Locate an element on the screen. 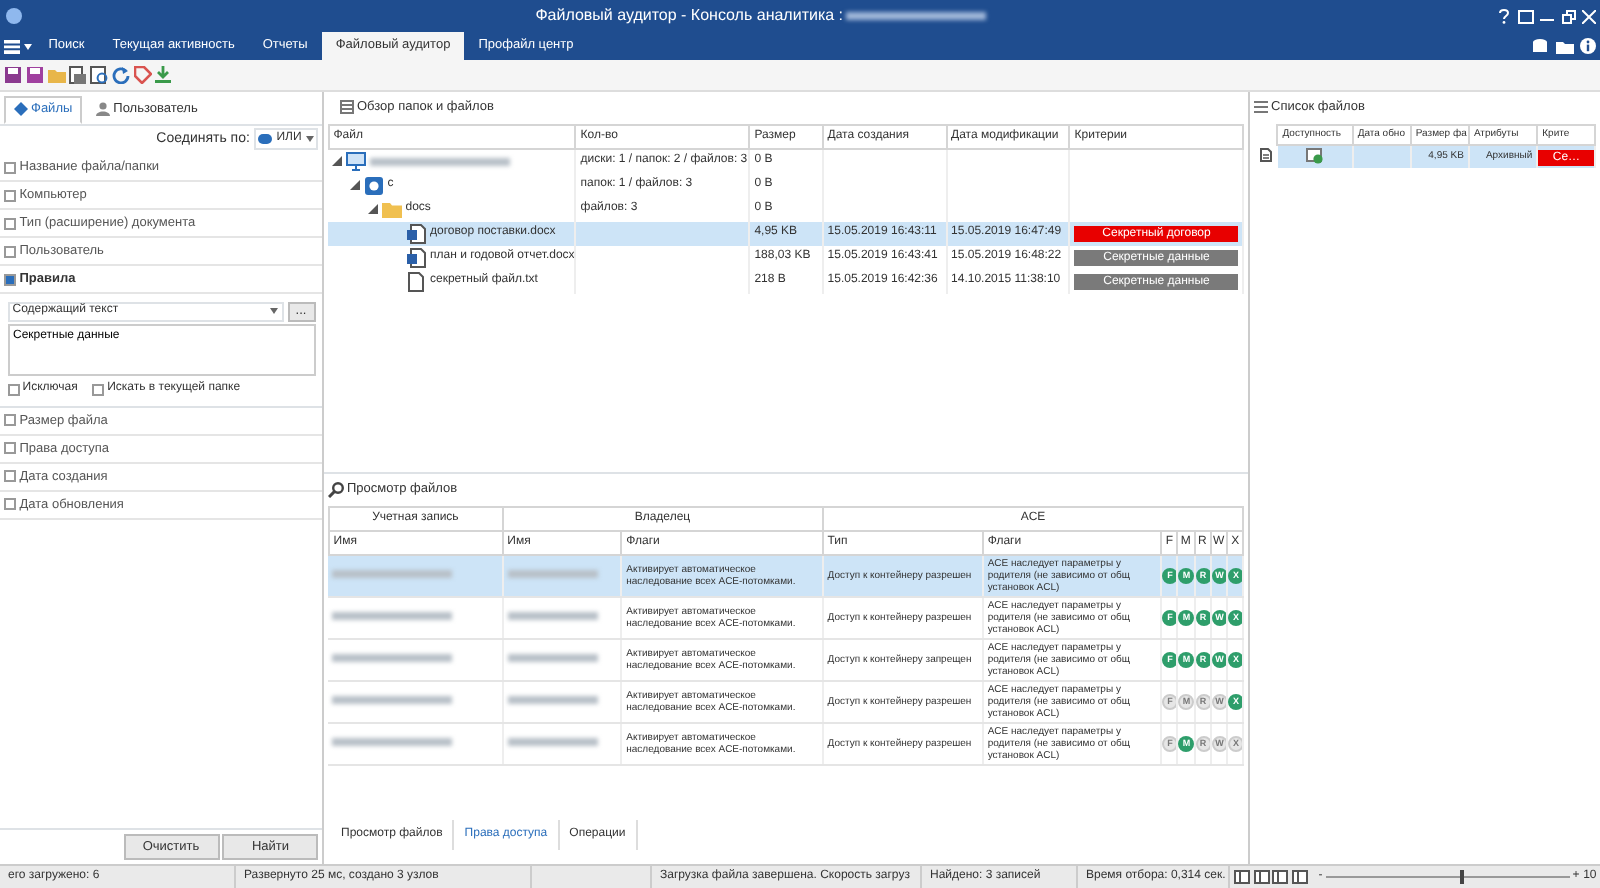 The width and height of the screenshot is (1600, 888). window-title: Файловый аудитор - Консоль аналитика : is located at coordinates (689, 16).